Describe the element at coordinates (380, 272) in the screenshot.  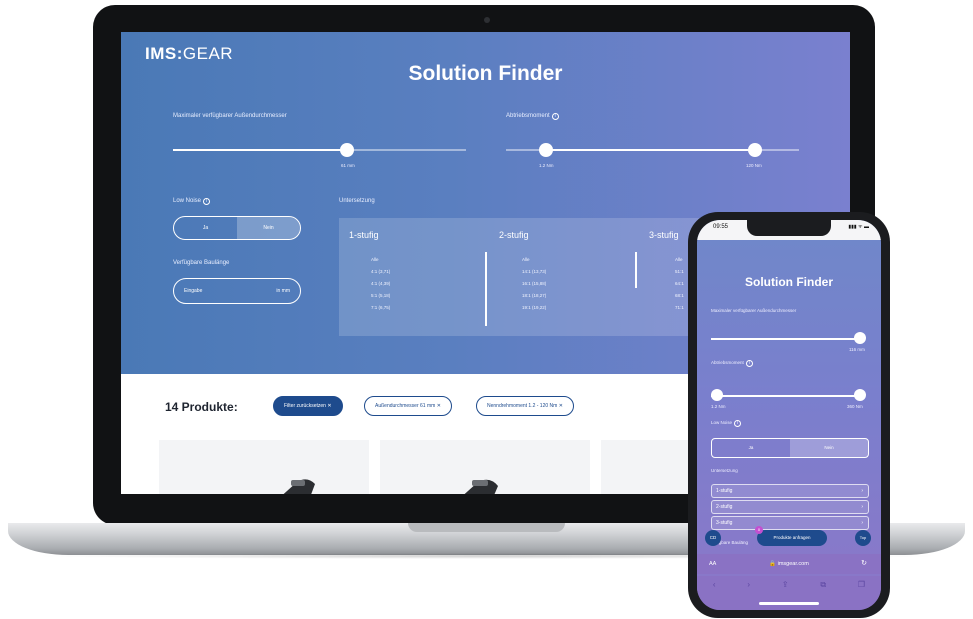
I see `ratio-option: 4:1 (3,71)` at that location.